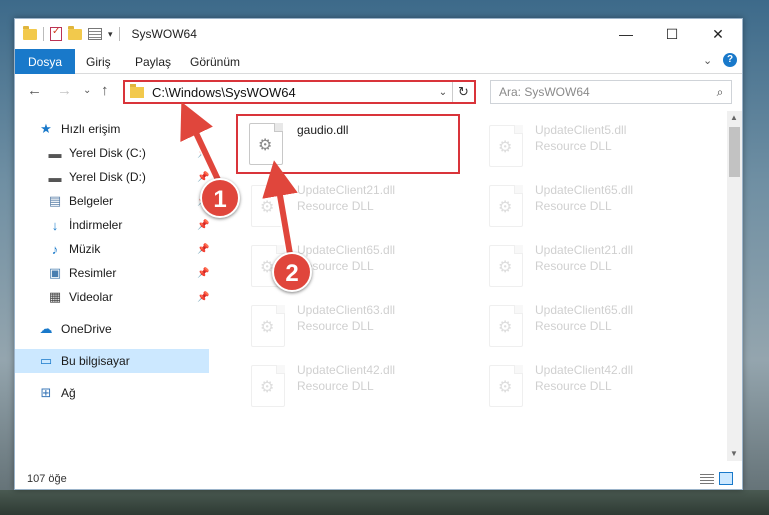 This screenshot has height=515, width=769. What do you see at coordinates (93, 273) in the screenshot?
I see `sidebar-item-label: Resimler` at bounding box center [93, 273].